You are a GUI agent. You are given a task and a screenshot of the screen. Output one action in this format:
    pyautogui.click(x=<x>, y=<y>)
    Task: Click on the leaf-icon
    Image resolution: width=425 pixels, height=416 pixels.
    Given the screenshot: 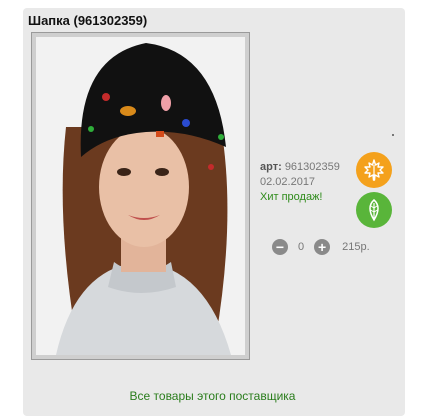 What is the action you would take?
    pyautogui.click(x=374, y=210)
    